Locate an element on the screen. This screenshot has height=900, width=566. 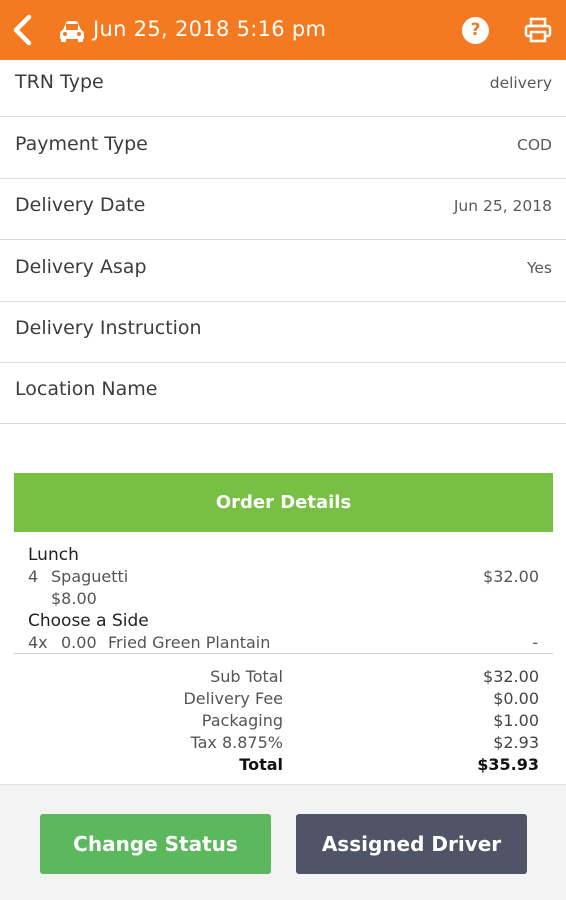
delivery-fee-label: Delivery Fee is located at coordinates (233, 698).